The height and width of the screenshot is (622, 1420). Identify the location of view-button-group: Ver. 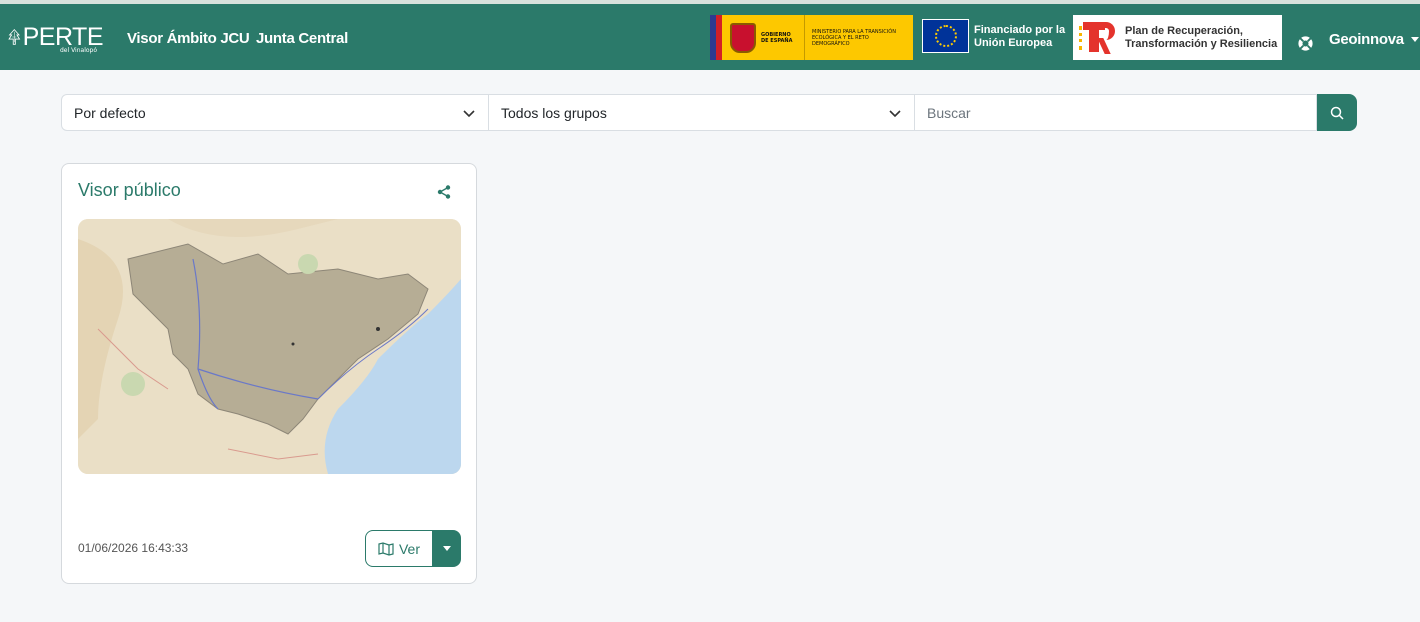
(413, 548).